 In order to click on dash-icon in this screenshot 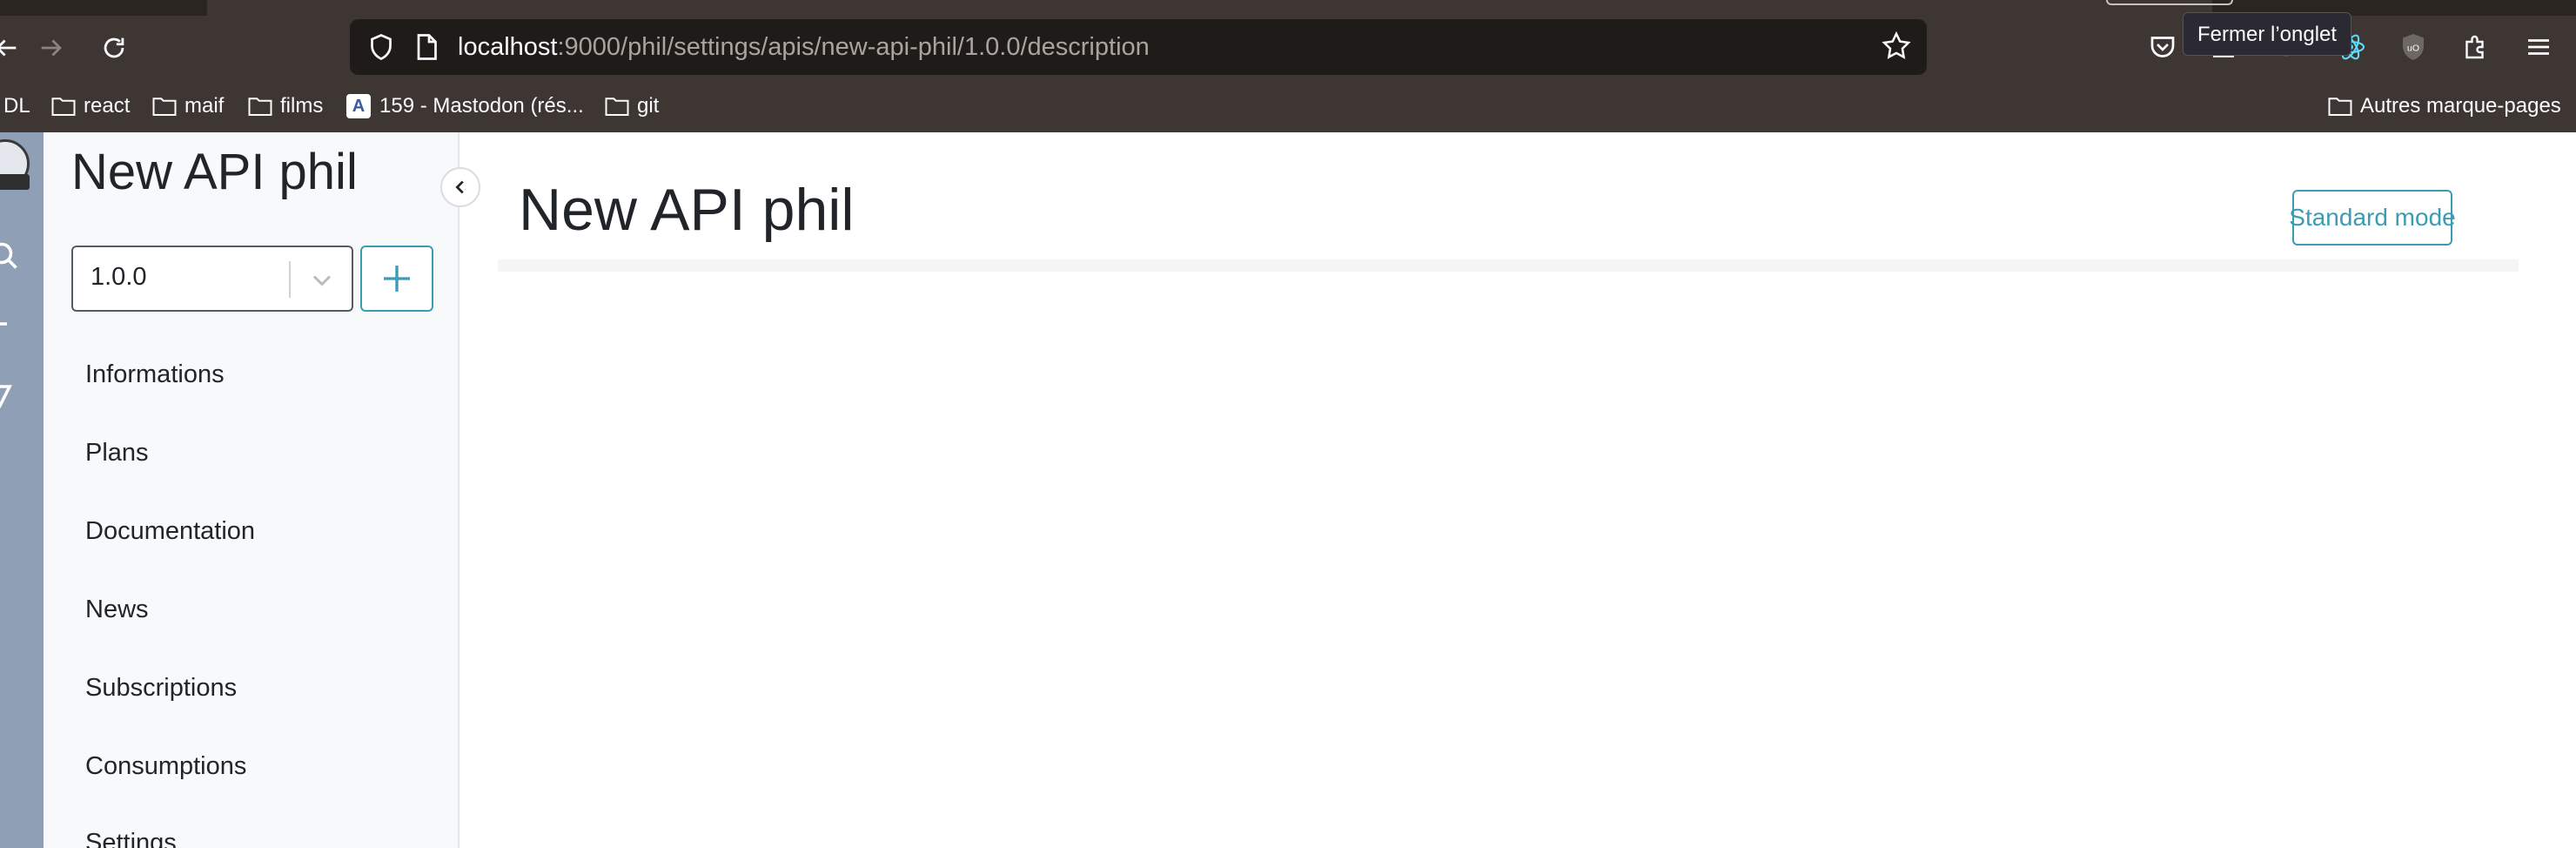, I will do `click(11, 324)`.